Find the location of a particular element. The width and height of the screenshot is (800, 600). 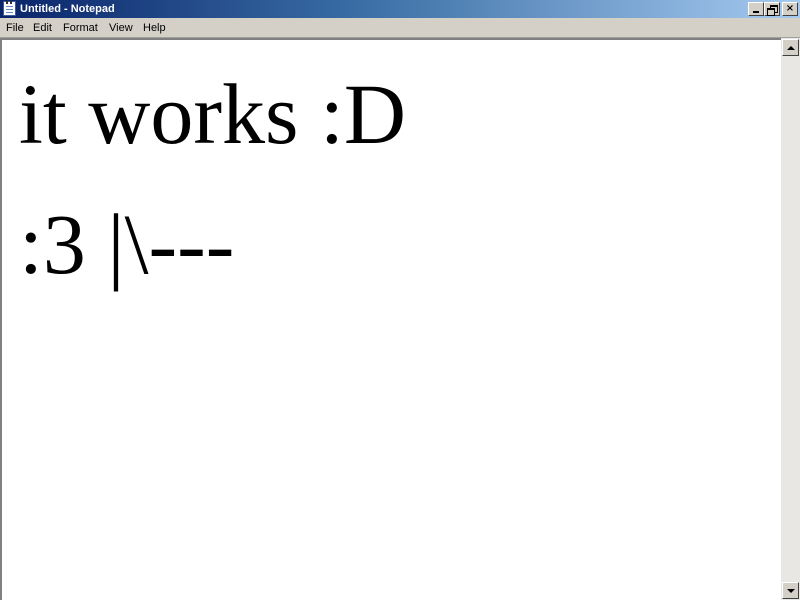

minimize-icon is located at coordinates (756, 12).